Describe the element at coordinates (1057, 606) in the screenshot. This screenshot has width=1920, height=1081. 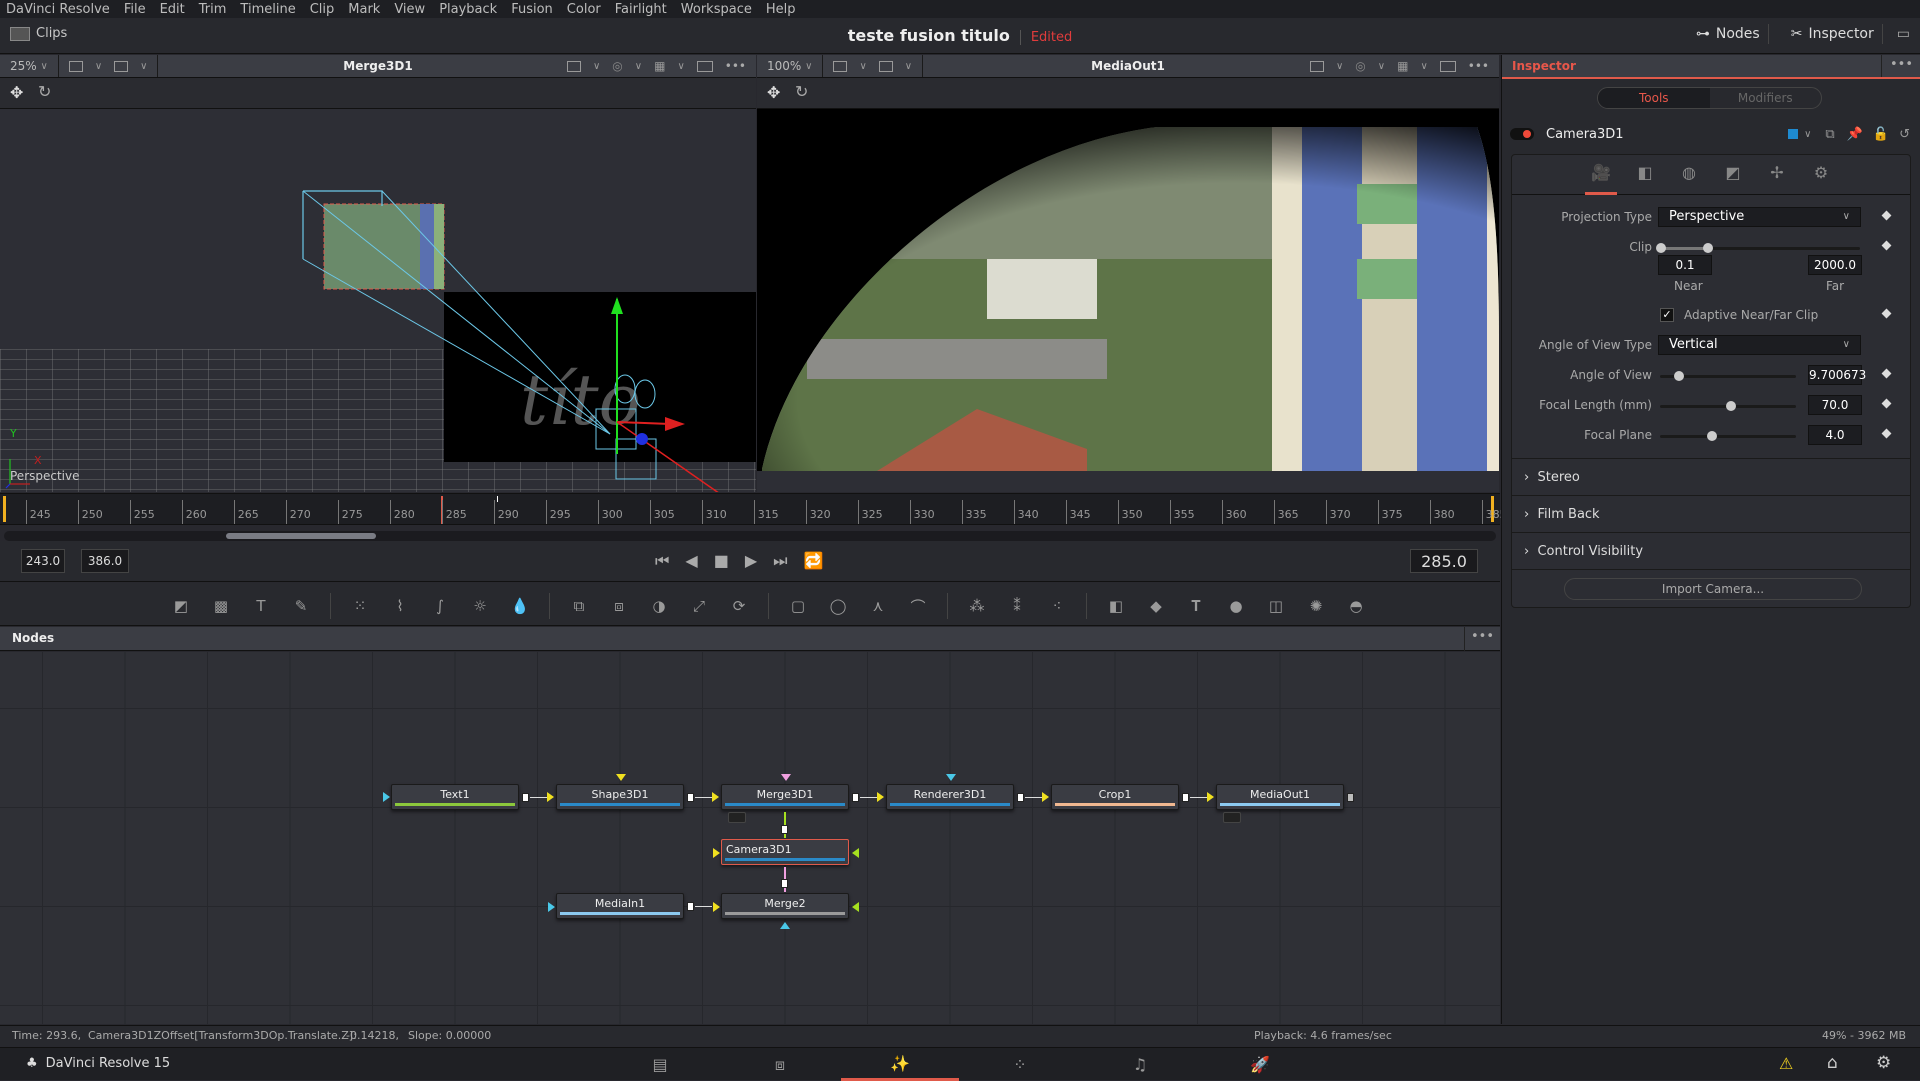
I see `particle-merge-icon: ⁖` at that location.